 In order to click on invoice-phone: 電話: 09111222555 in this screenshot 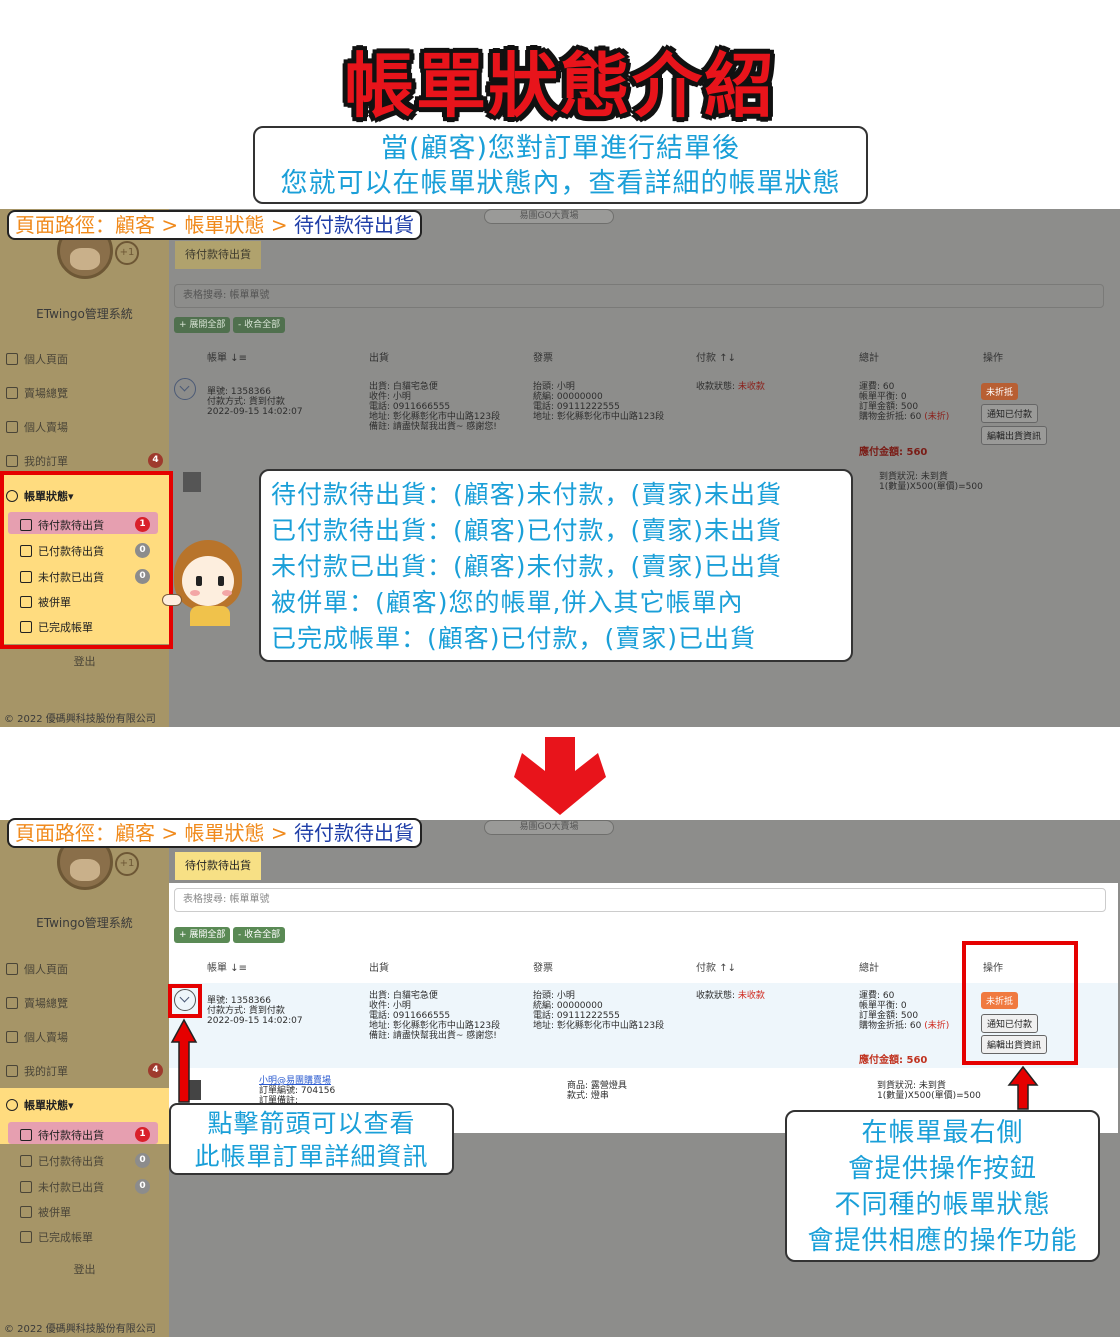, I will do `click(576, 1016)`.